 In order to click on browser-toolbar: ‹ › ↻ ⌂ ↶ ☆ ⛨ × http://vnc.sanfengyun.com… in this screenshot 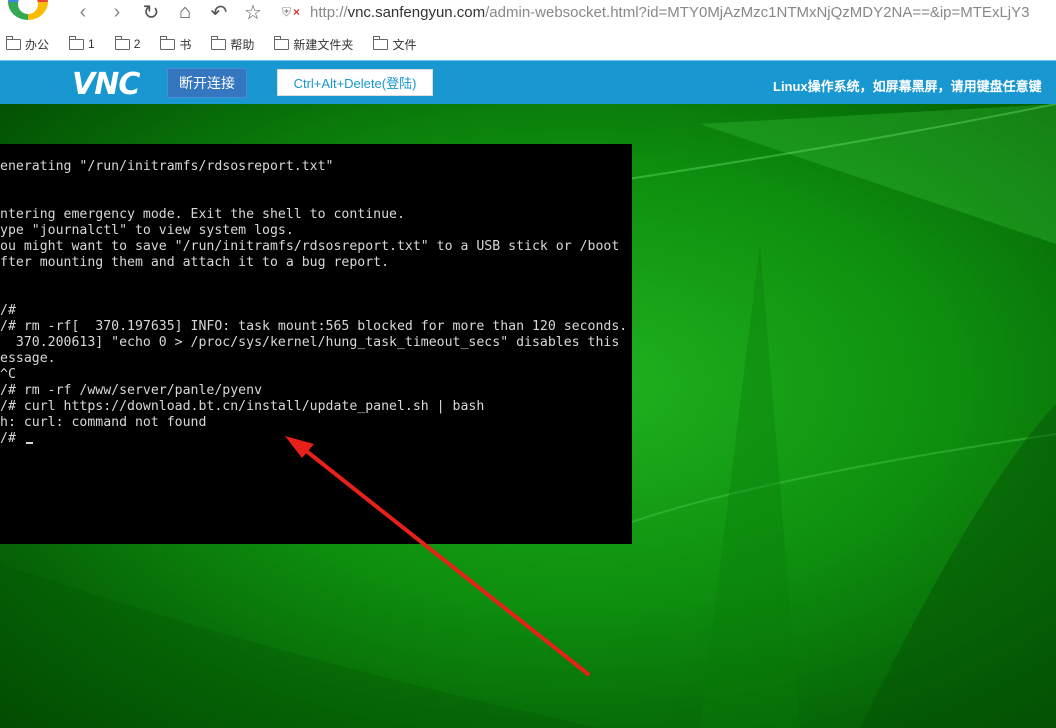, I will do `click(528, 15)`.